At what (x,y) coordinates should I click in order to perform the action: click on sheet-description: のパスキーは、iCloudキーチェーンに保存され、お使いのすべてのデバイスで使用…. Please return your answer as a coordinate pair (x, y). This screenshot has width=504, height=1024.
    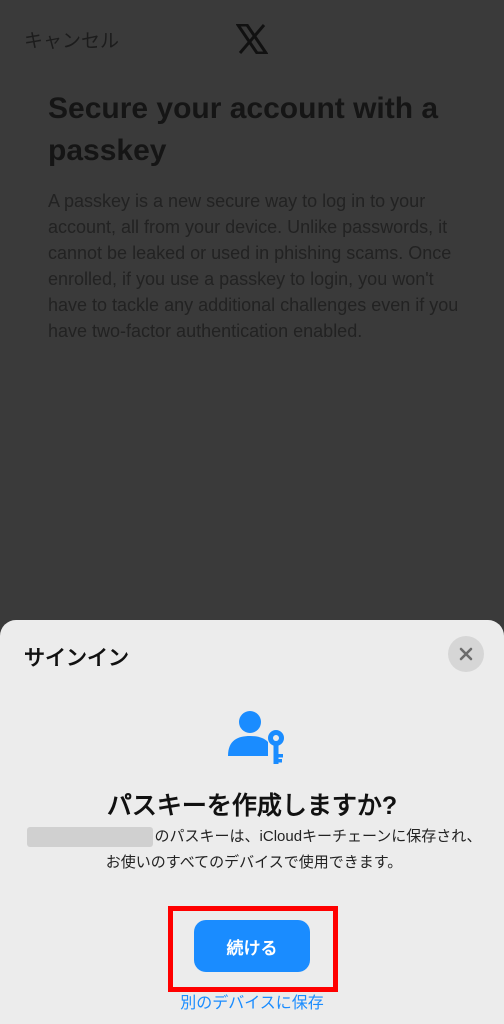
    Looking at the image, I should click on (254, 850).